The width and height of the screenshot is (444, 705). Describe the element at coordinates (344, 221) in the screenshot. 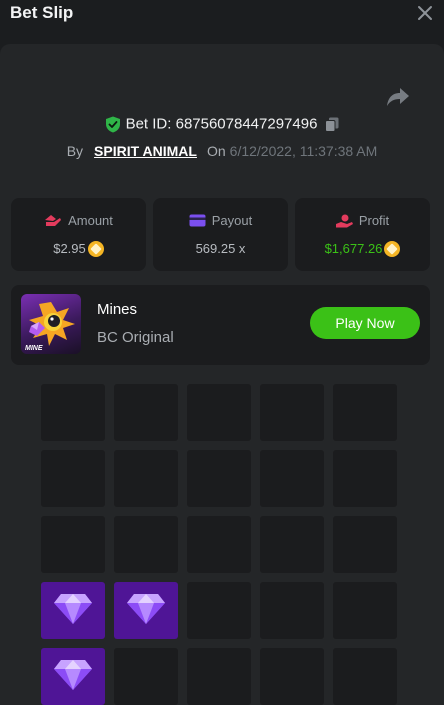

I see `profit-icon` at that location.